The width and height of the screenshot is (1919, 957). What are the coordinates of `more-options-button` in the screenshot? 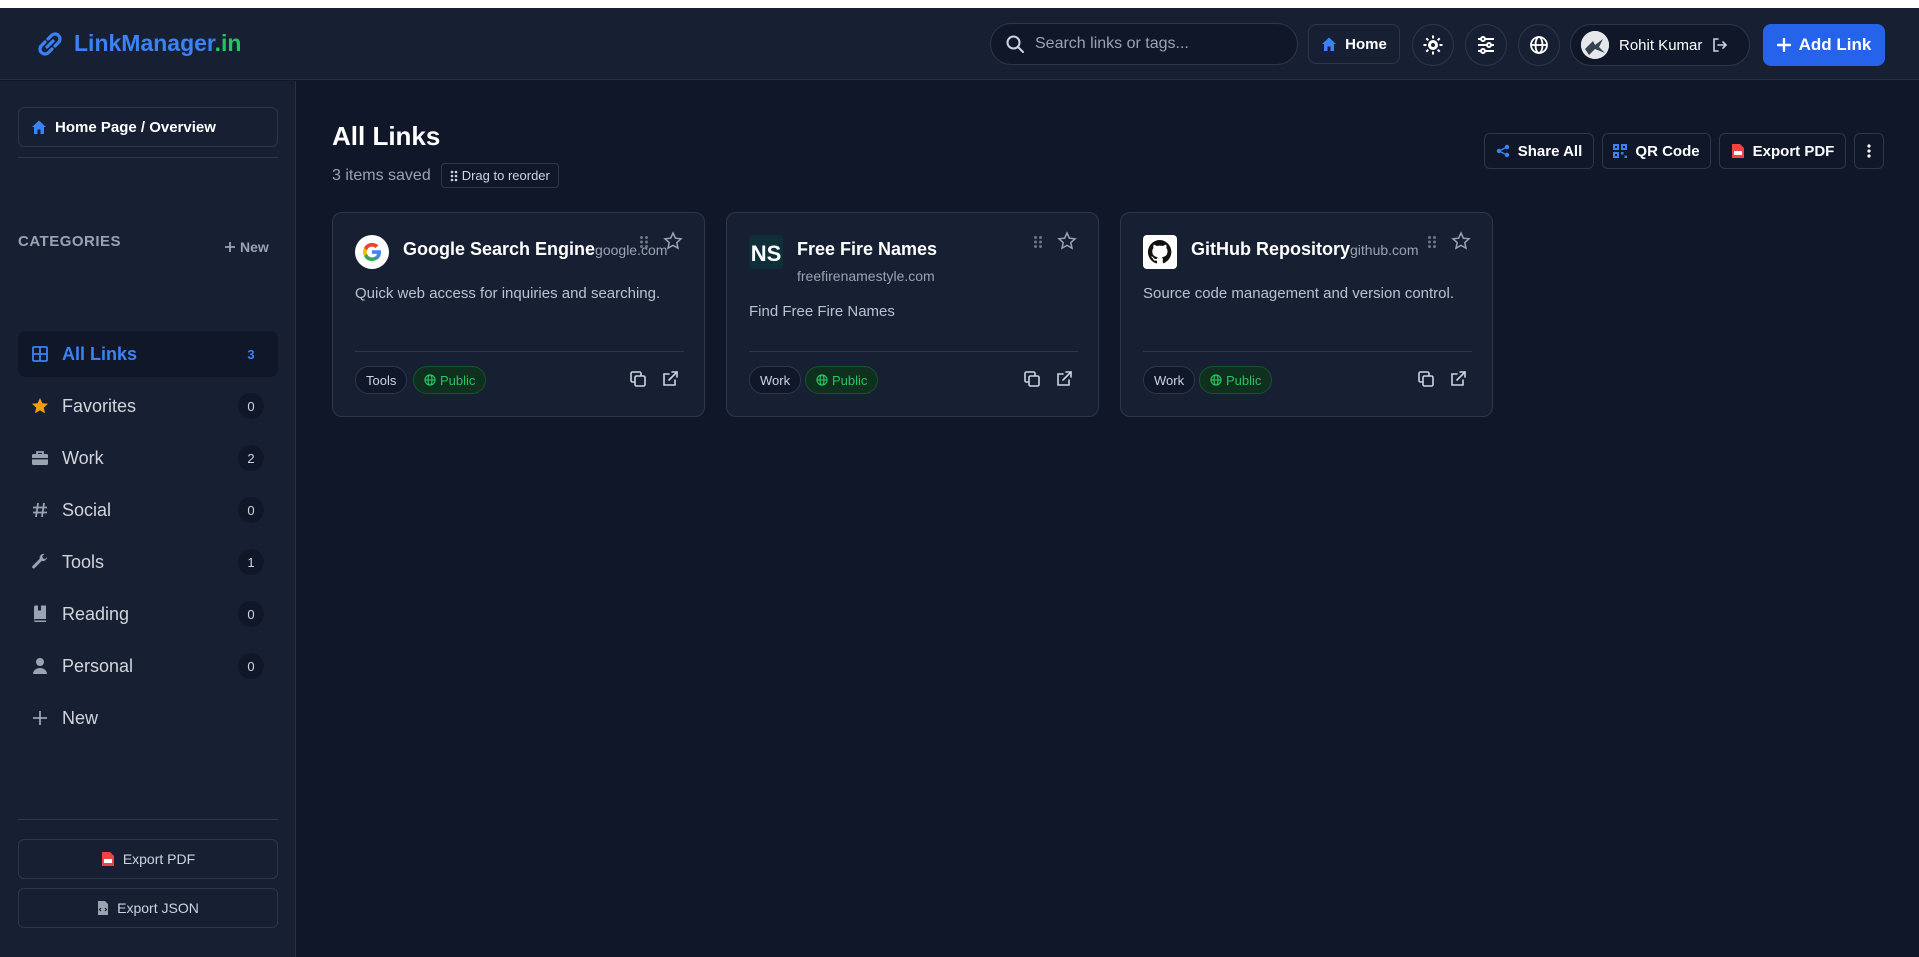 It's located at (1869, 151).